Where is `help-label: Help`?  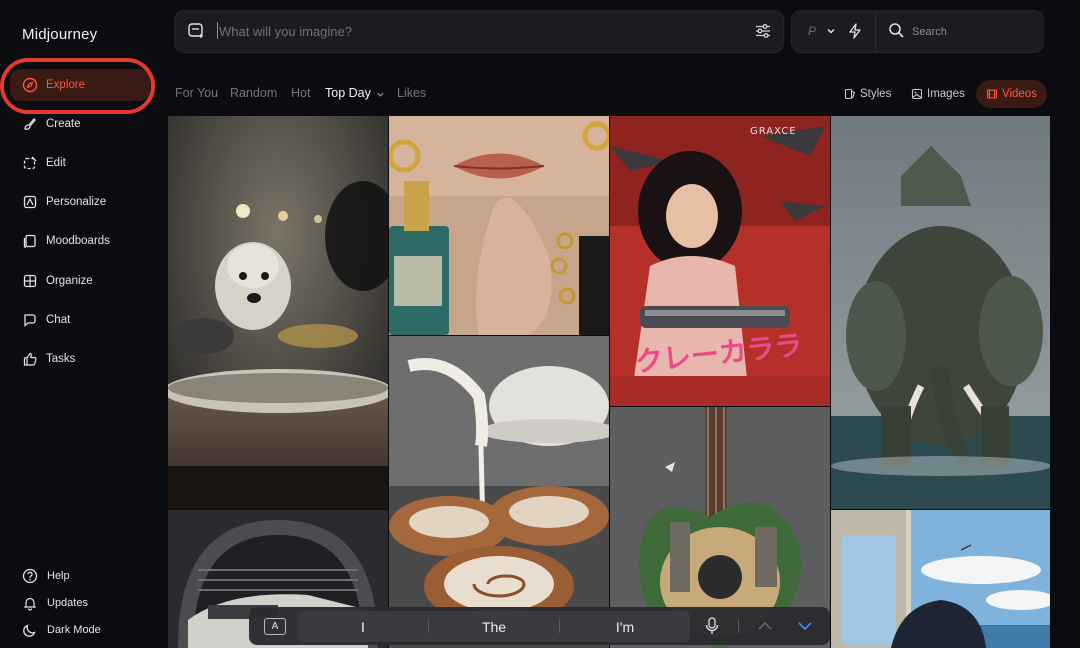
help-label: Help is located at coordinates (58, 576).